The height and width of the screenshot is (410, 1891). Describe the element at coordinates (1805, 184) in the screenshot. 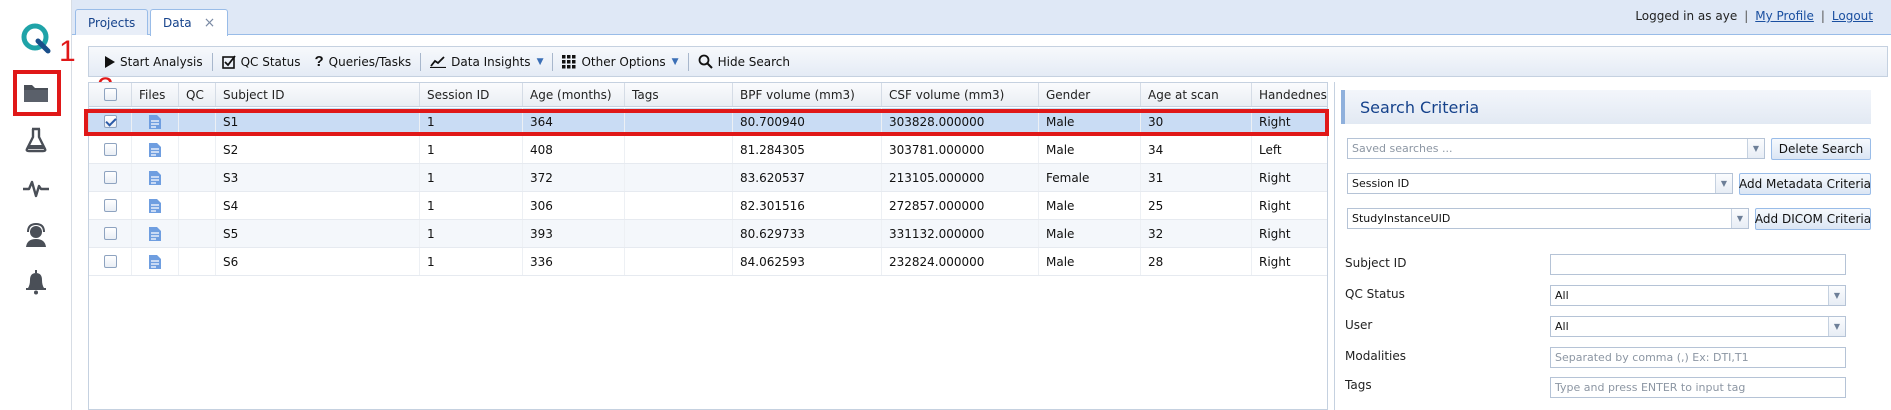

I see `add-metadata-criteria-button: Add Metadata Criteria` at that location.